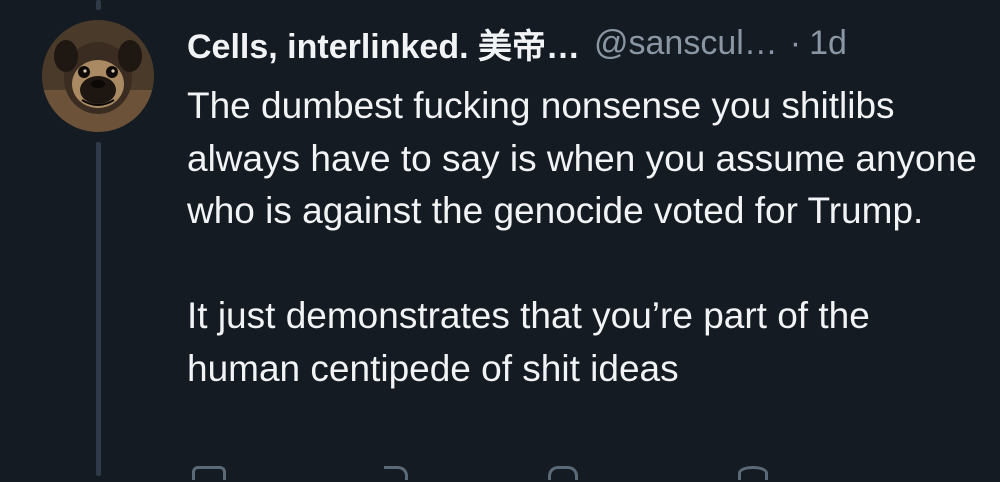 This screenshot has height=482, width=1000. What do you see at coordinates (500, 472) in the screenshot?
I see `action-bar` at bounding box center [500, 472].